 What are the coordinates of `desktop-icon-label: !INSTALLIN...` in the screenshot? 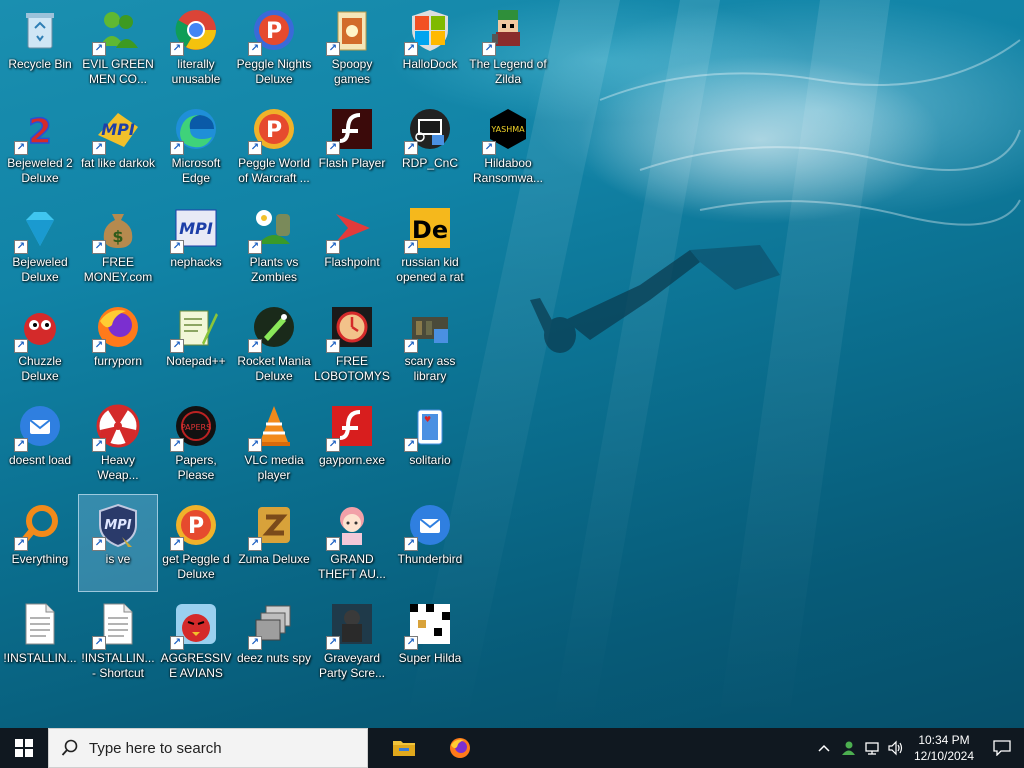 It's located at (40, 658).